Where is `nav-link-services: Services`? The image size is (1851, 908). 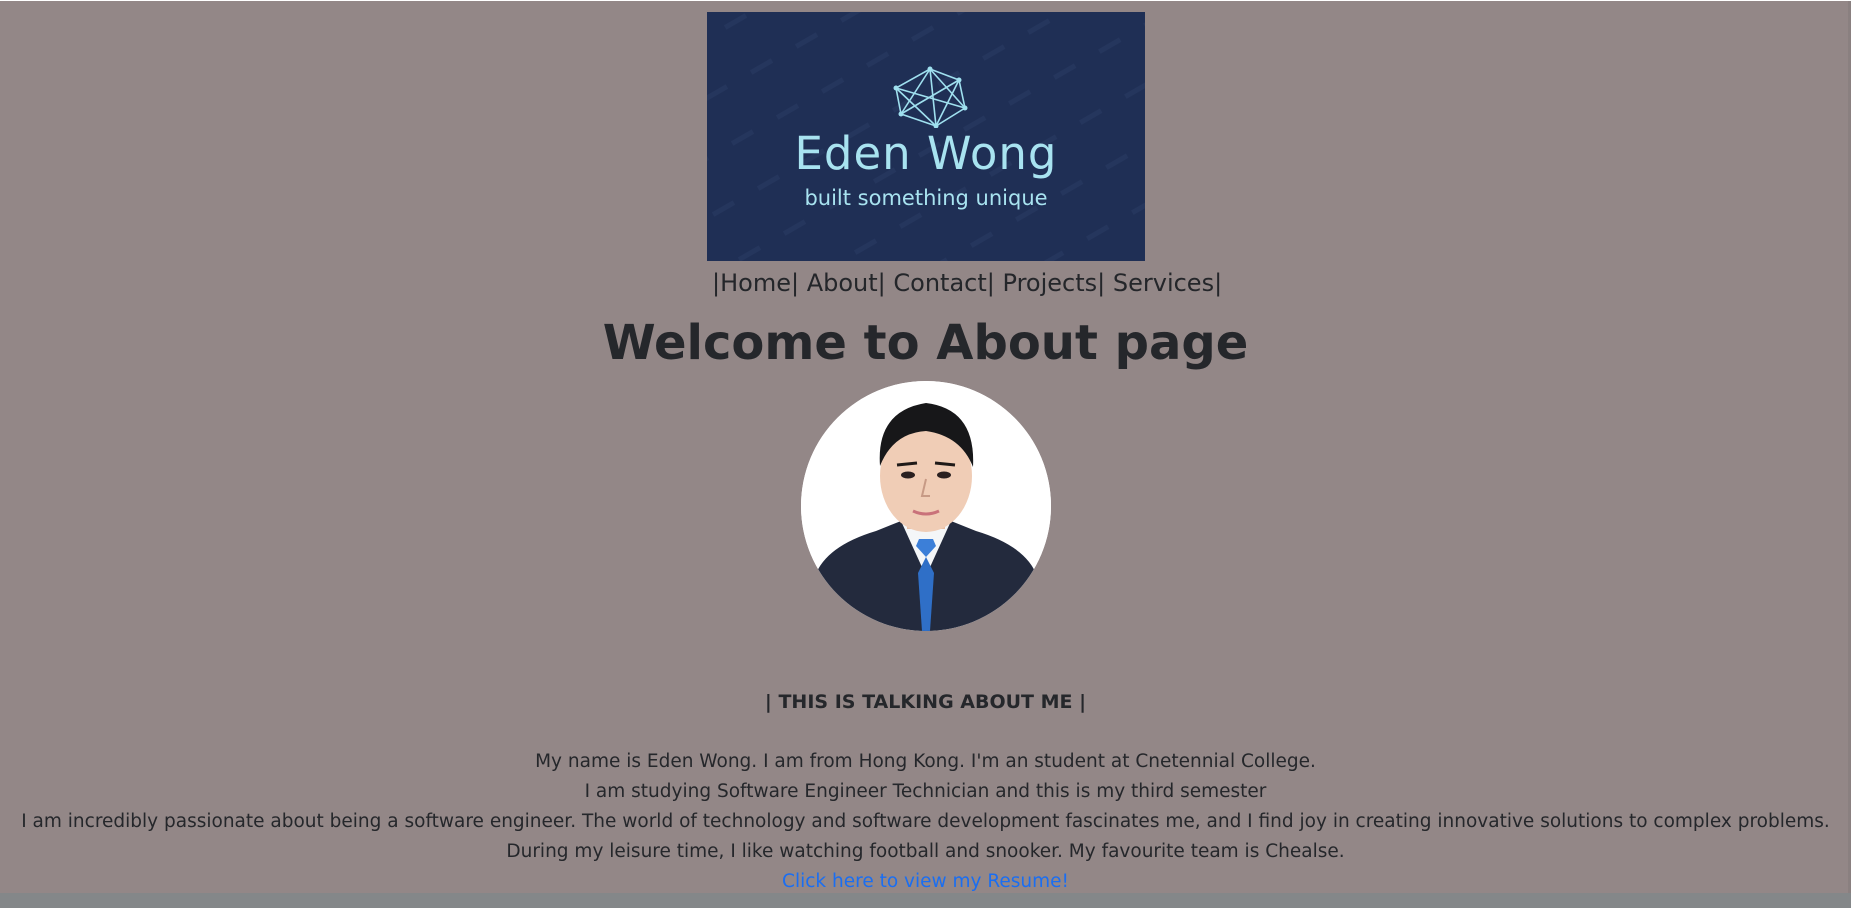 nav-link-services: Services is located at coordinates (1163, 283).